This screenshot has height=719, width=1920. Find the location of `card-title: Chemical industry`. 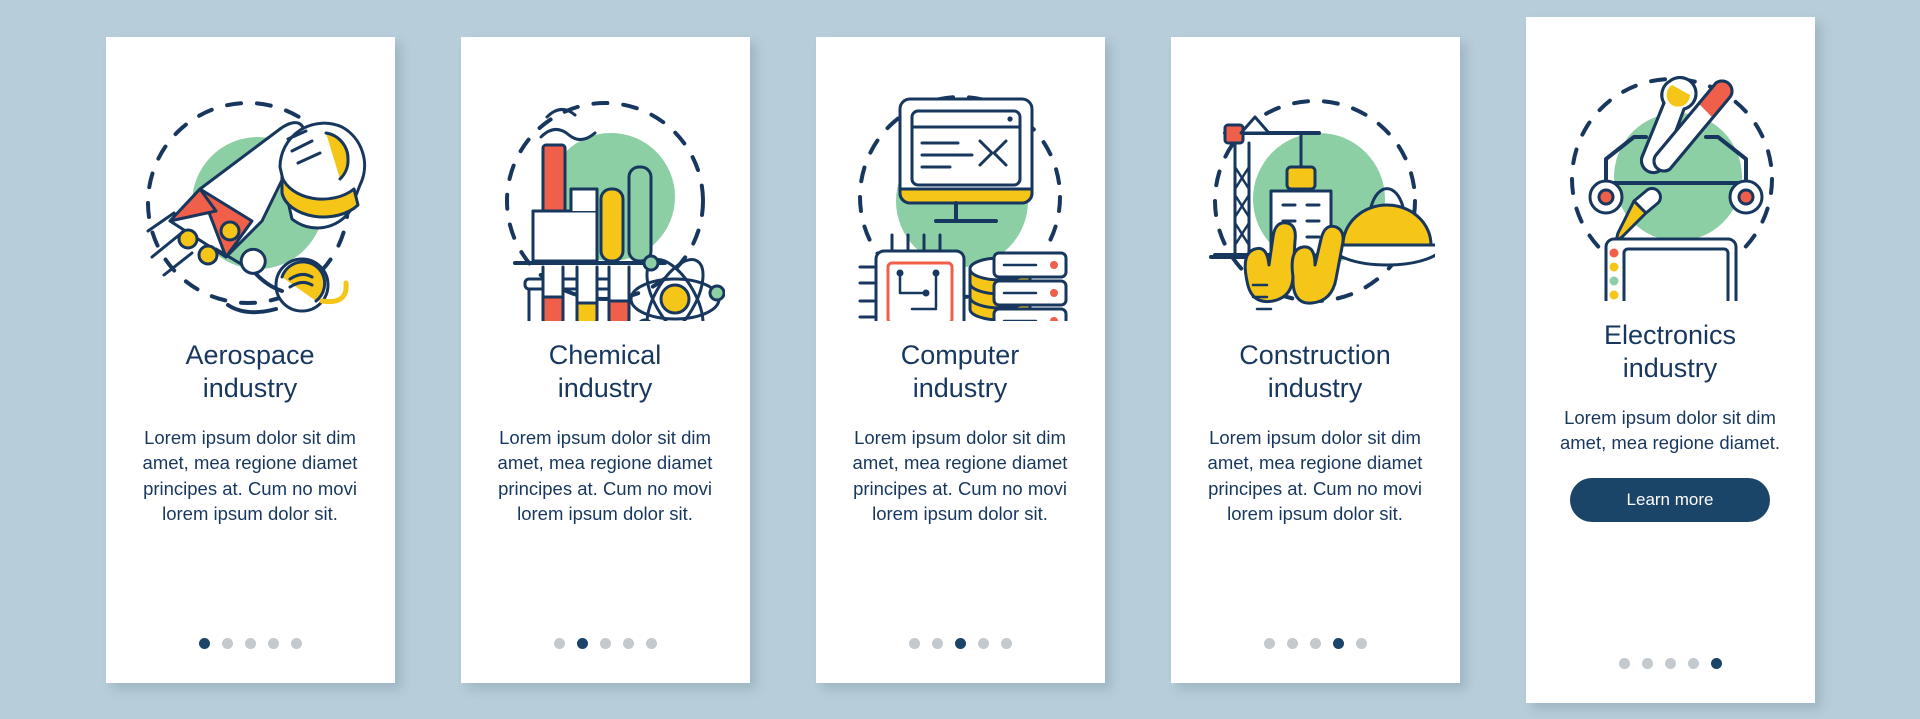

card-title: Chemical industry is located at coordinates (605, 372).